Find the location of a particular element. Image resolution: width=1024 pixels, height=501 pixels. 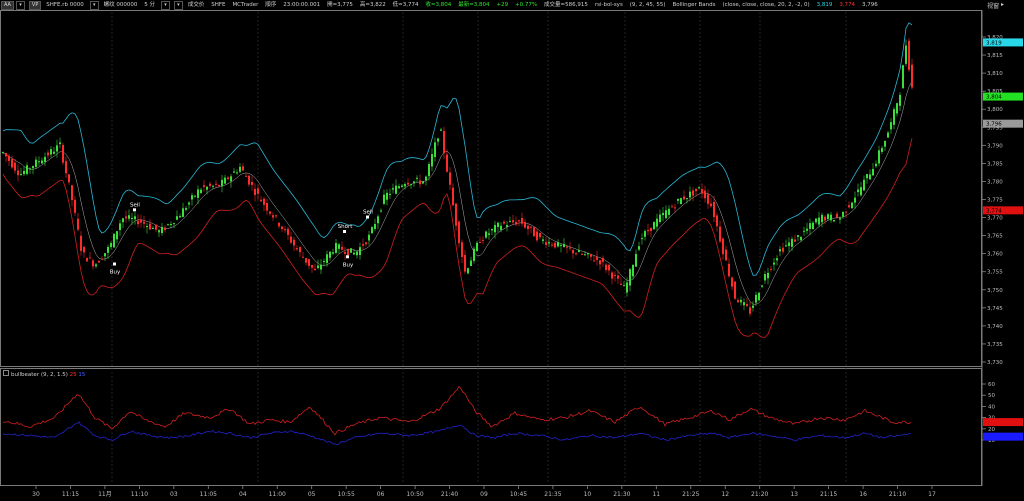

price-tick-label: 3,730 is located at coordinates (995, 363).